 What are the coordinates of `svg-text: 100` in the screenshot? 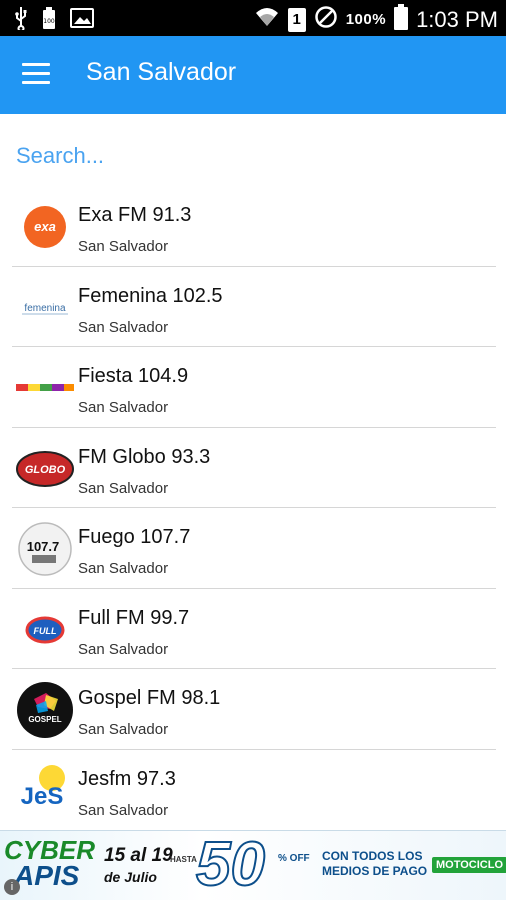 It's located at (49, 21).